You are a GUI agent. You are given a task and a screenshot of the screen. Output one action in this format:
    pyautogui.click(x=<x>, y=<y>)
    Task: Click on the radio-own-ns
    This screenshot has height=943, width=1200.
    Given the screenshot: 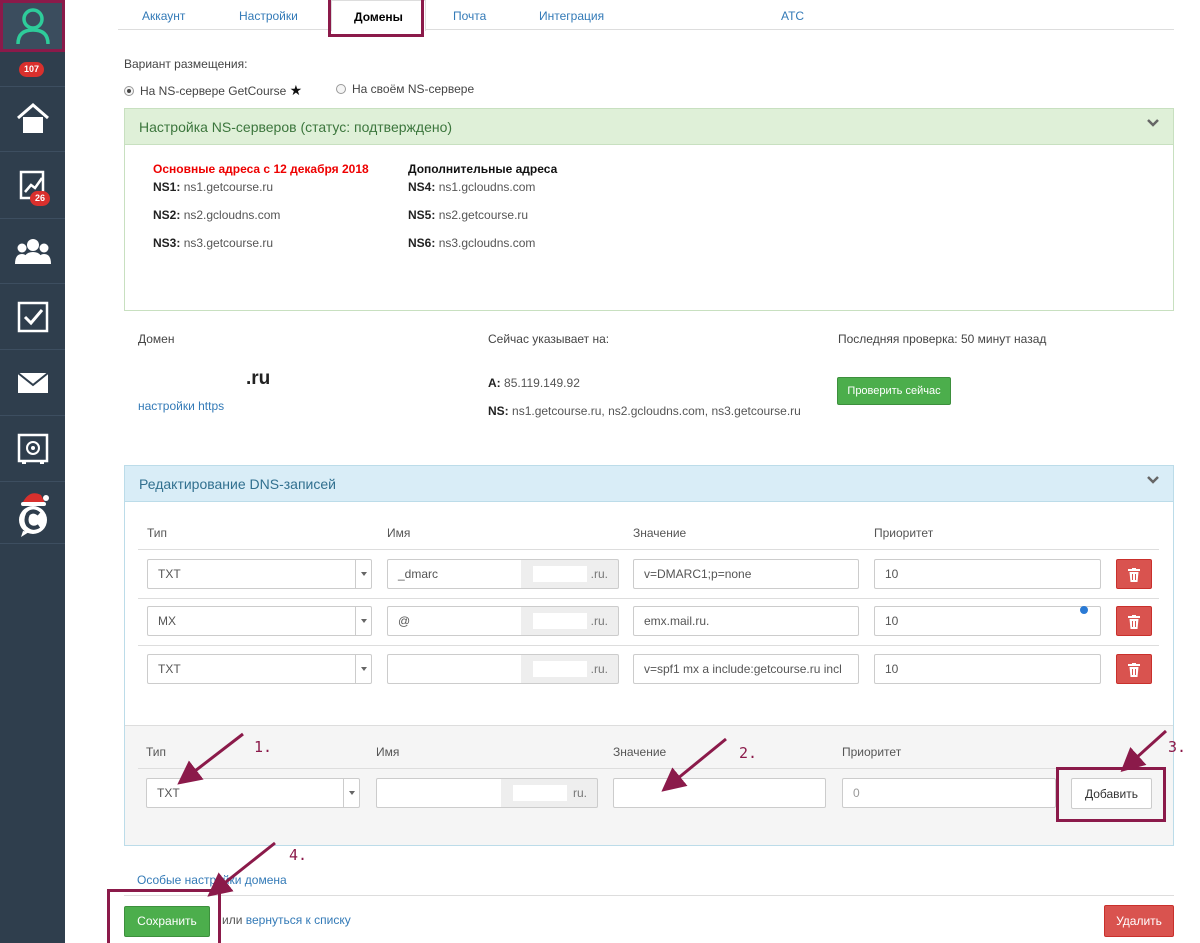 What is the action you would take?
    pyautogui.click(x=341, y=89)
    